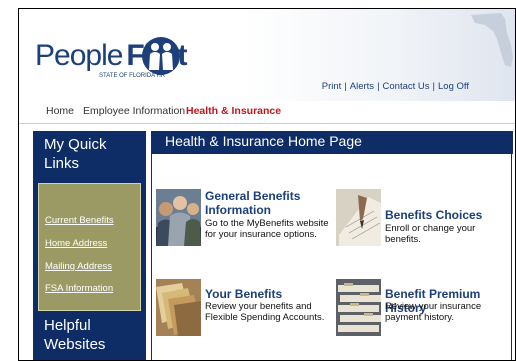  Describe the element at coordinates (419, 317) in the screenshot. I see `premium-history-desc-line2: payment history.` at that location.